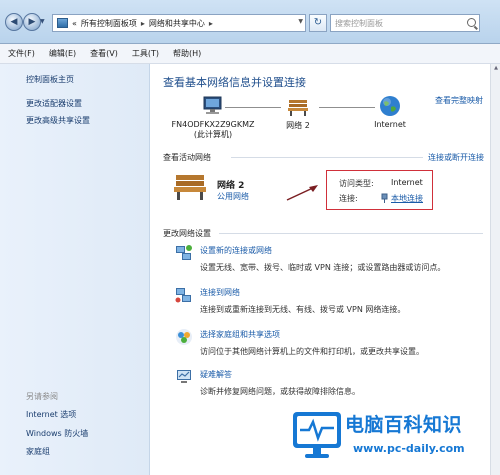  I want to click on menu-tools: 工具(T), so click(145, 53).